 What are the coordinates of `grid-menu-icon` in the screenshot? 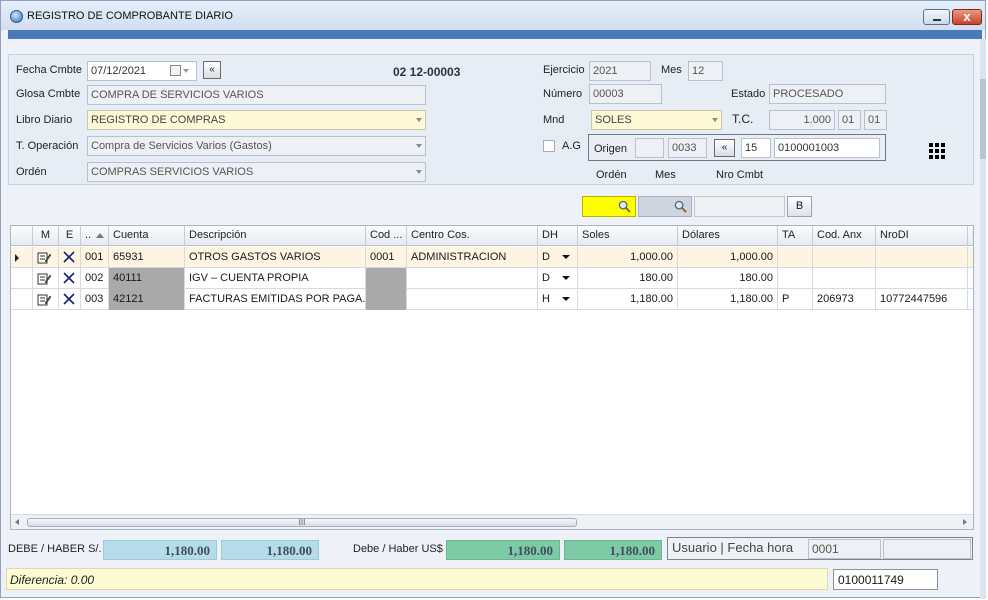 It's located at (938, 151).